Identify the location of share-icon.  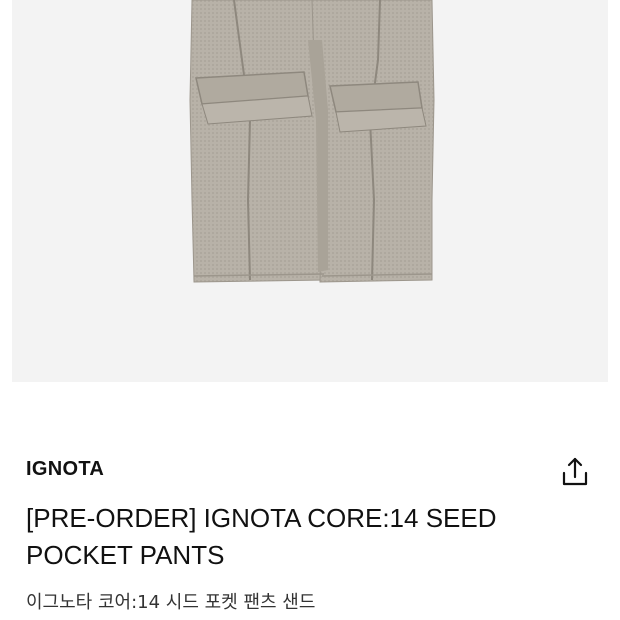
(575, 471).